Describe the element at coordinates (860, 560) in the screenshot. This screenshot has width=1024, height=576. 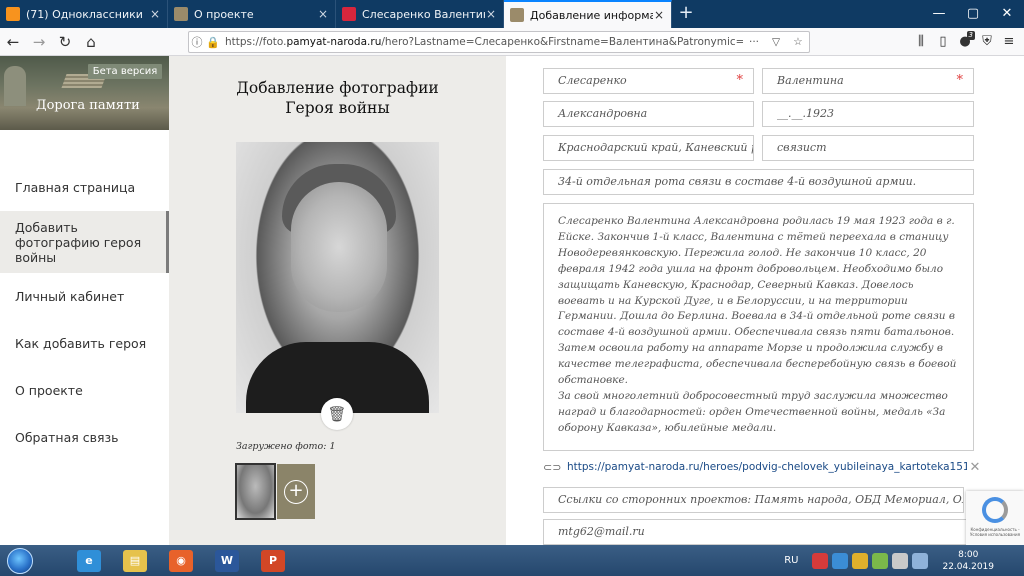
I see `warning-icon` at that location.